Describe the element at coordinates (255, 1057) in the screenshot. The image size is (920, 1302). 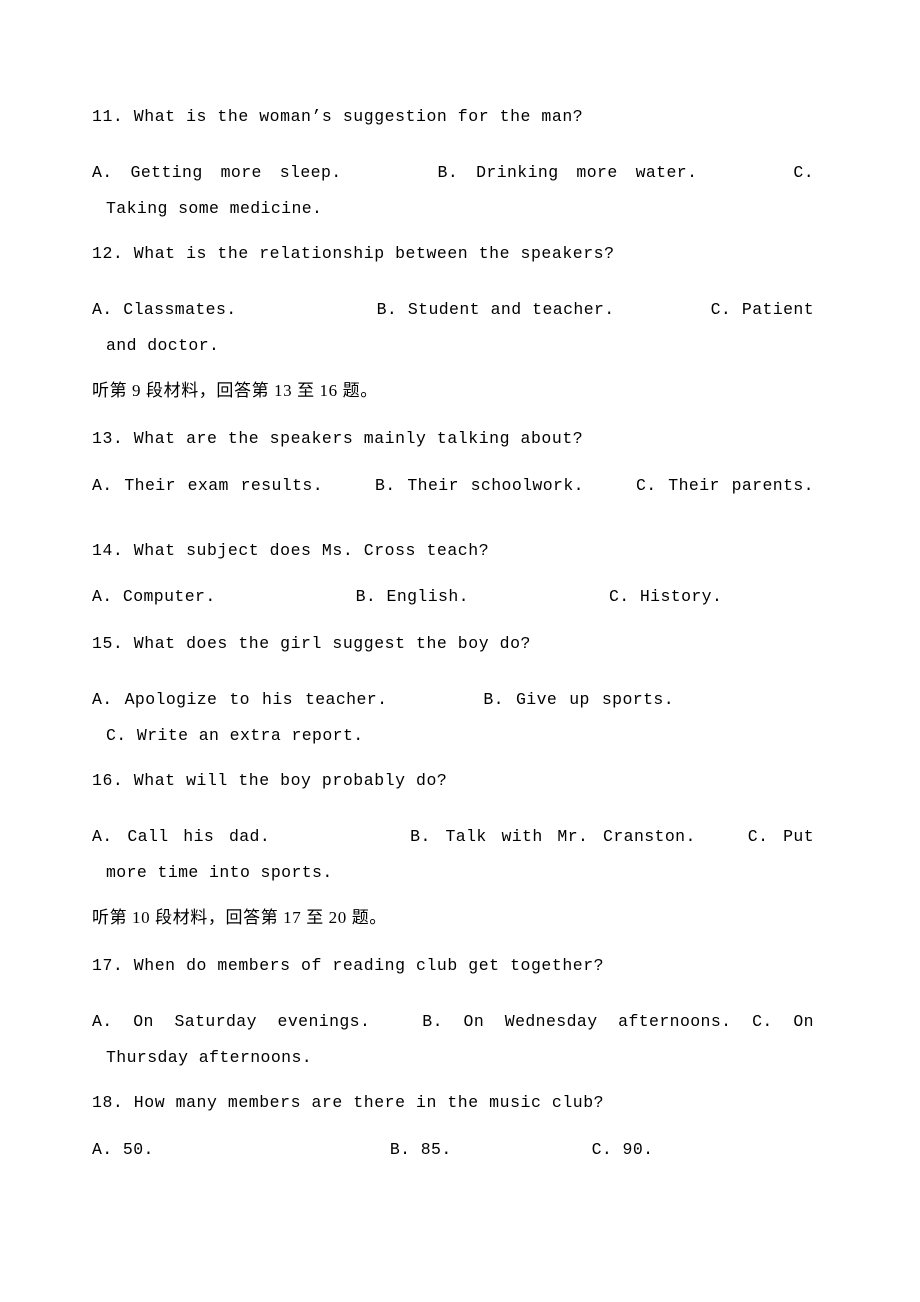
I see `option-17-c-wrap: afternoons.` at that location.